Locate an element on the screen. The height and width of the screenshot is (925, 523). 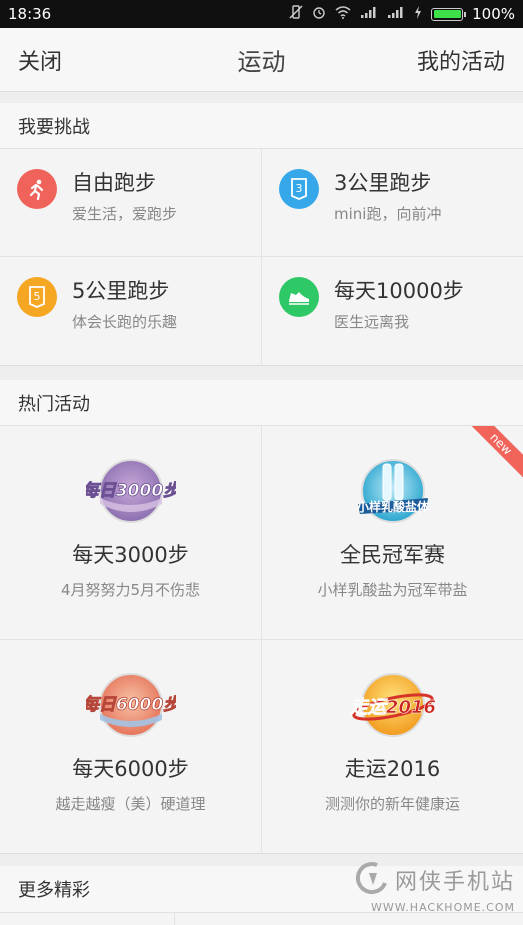
badge-6000-icon: 每日6000步 is located at coordinates (131, 705).